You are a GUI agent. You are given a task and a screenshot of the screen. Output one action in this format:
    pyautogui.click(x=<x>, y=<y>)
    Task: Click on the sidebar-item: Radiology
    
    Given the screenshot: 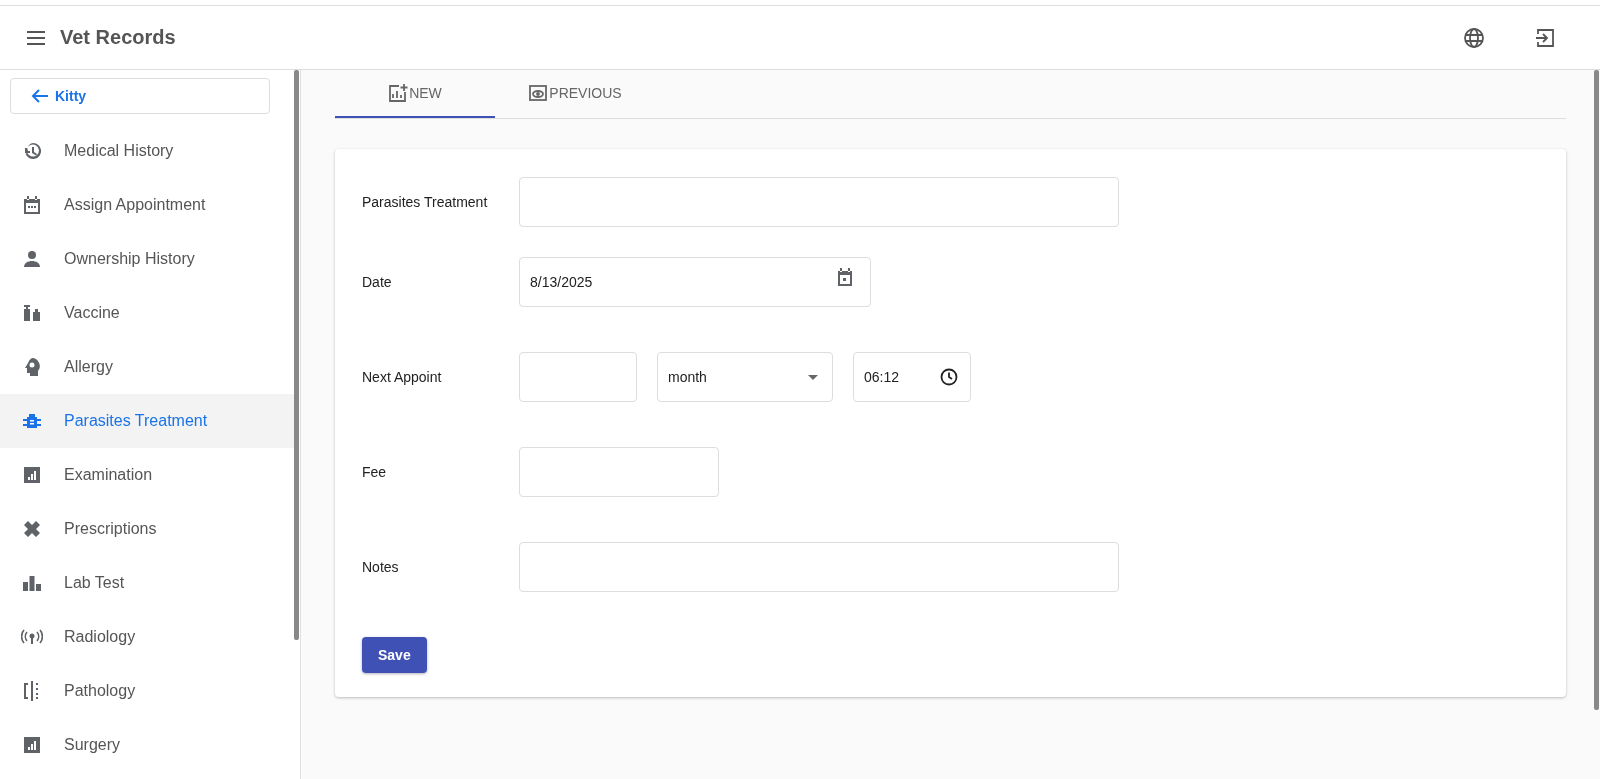 What is the action you would take?
    pyautogui.click(x=147, y=637)
    